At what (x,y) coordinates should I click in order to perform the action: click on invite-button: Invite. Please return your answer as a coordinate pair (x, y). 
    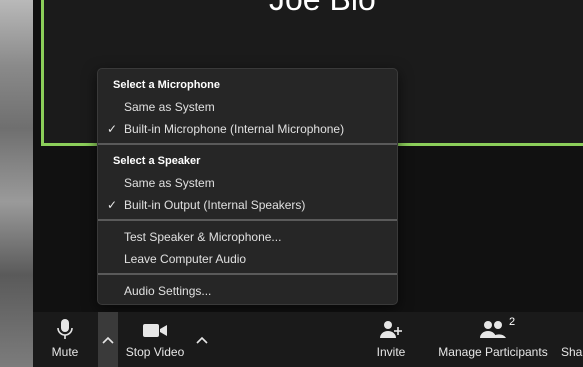
    Looking at the image, I should click on (391, 339).